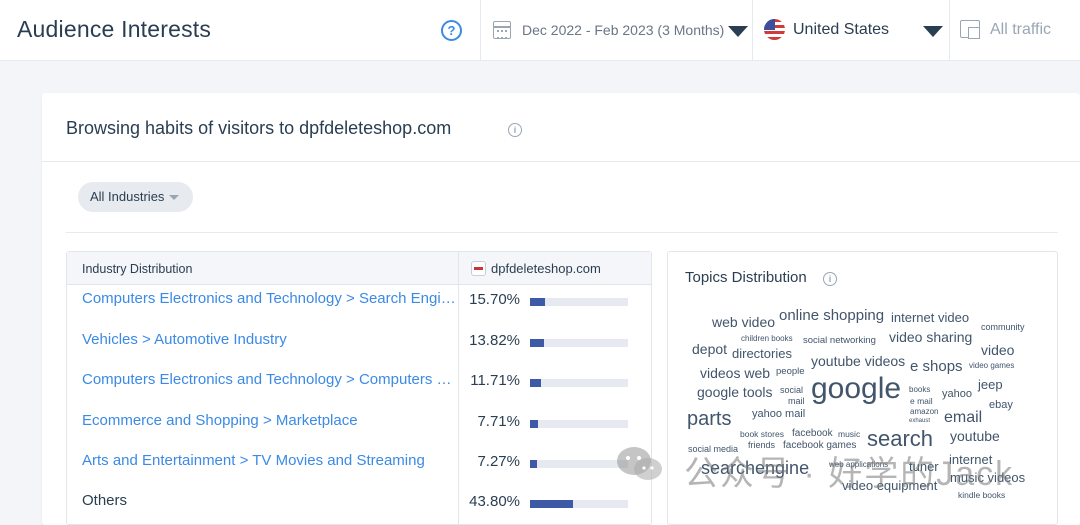  I want to click on industry-label: Others, so click(105, 500).